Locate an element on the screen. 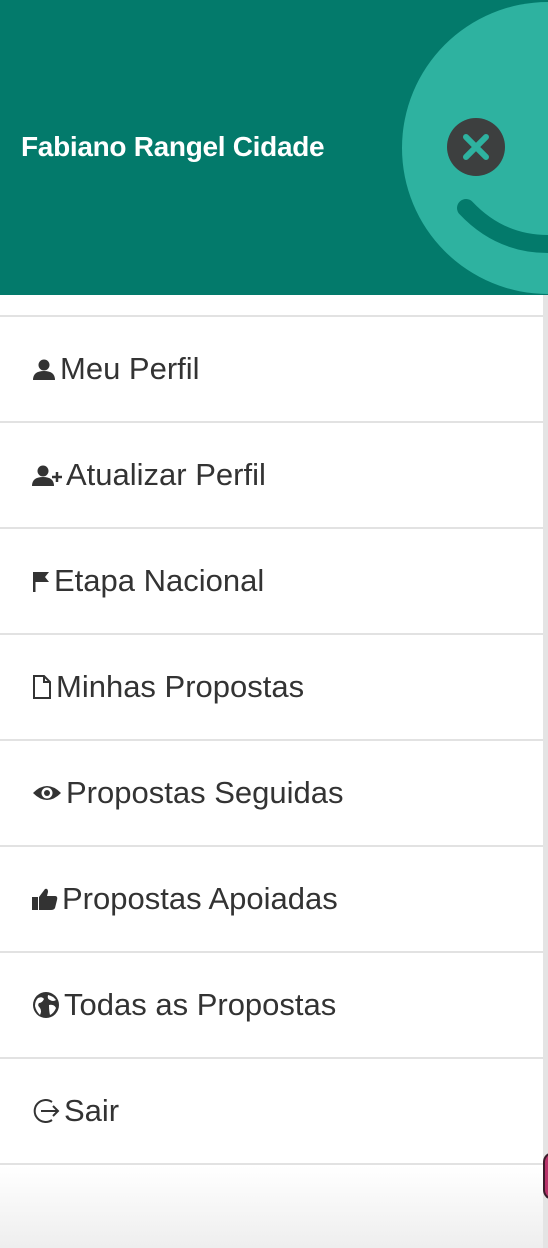  menu-item-label: Atualizar Perfil is located at coordinates (166, 474).